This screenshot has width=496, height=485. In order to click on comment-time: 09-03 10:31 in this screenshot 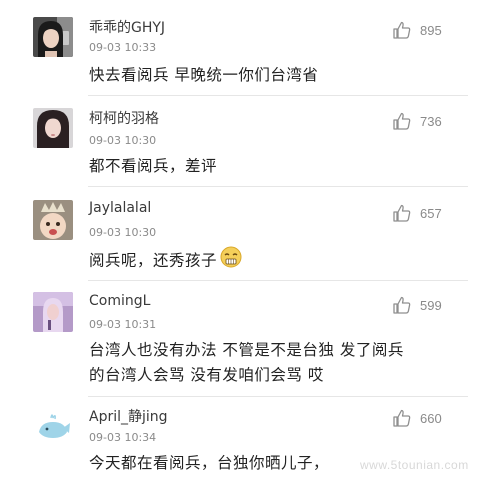, I will do `click(123, 324)`.